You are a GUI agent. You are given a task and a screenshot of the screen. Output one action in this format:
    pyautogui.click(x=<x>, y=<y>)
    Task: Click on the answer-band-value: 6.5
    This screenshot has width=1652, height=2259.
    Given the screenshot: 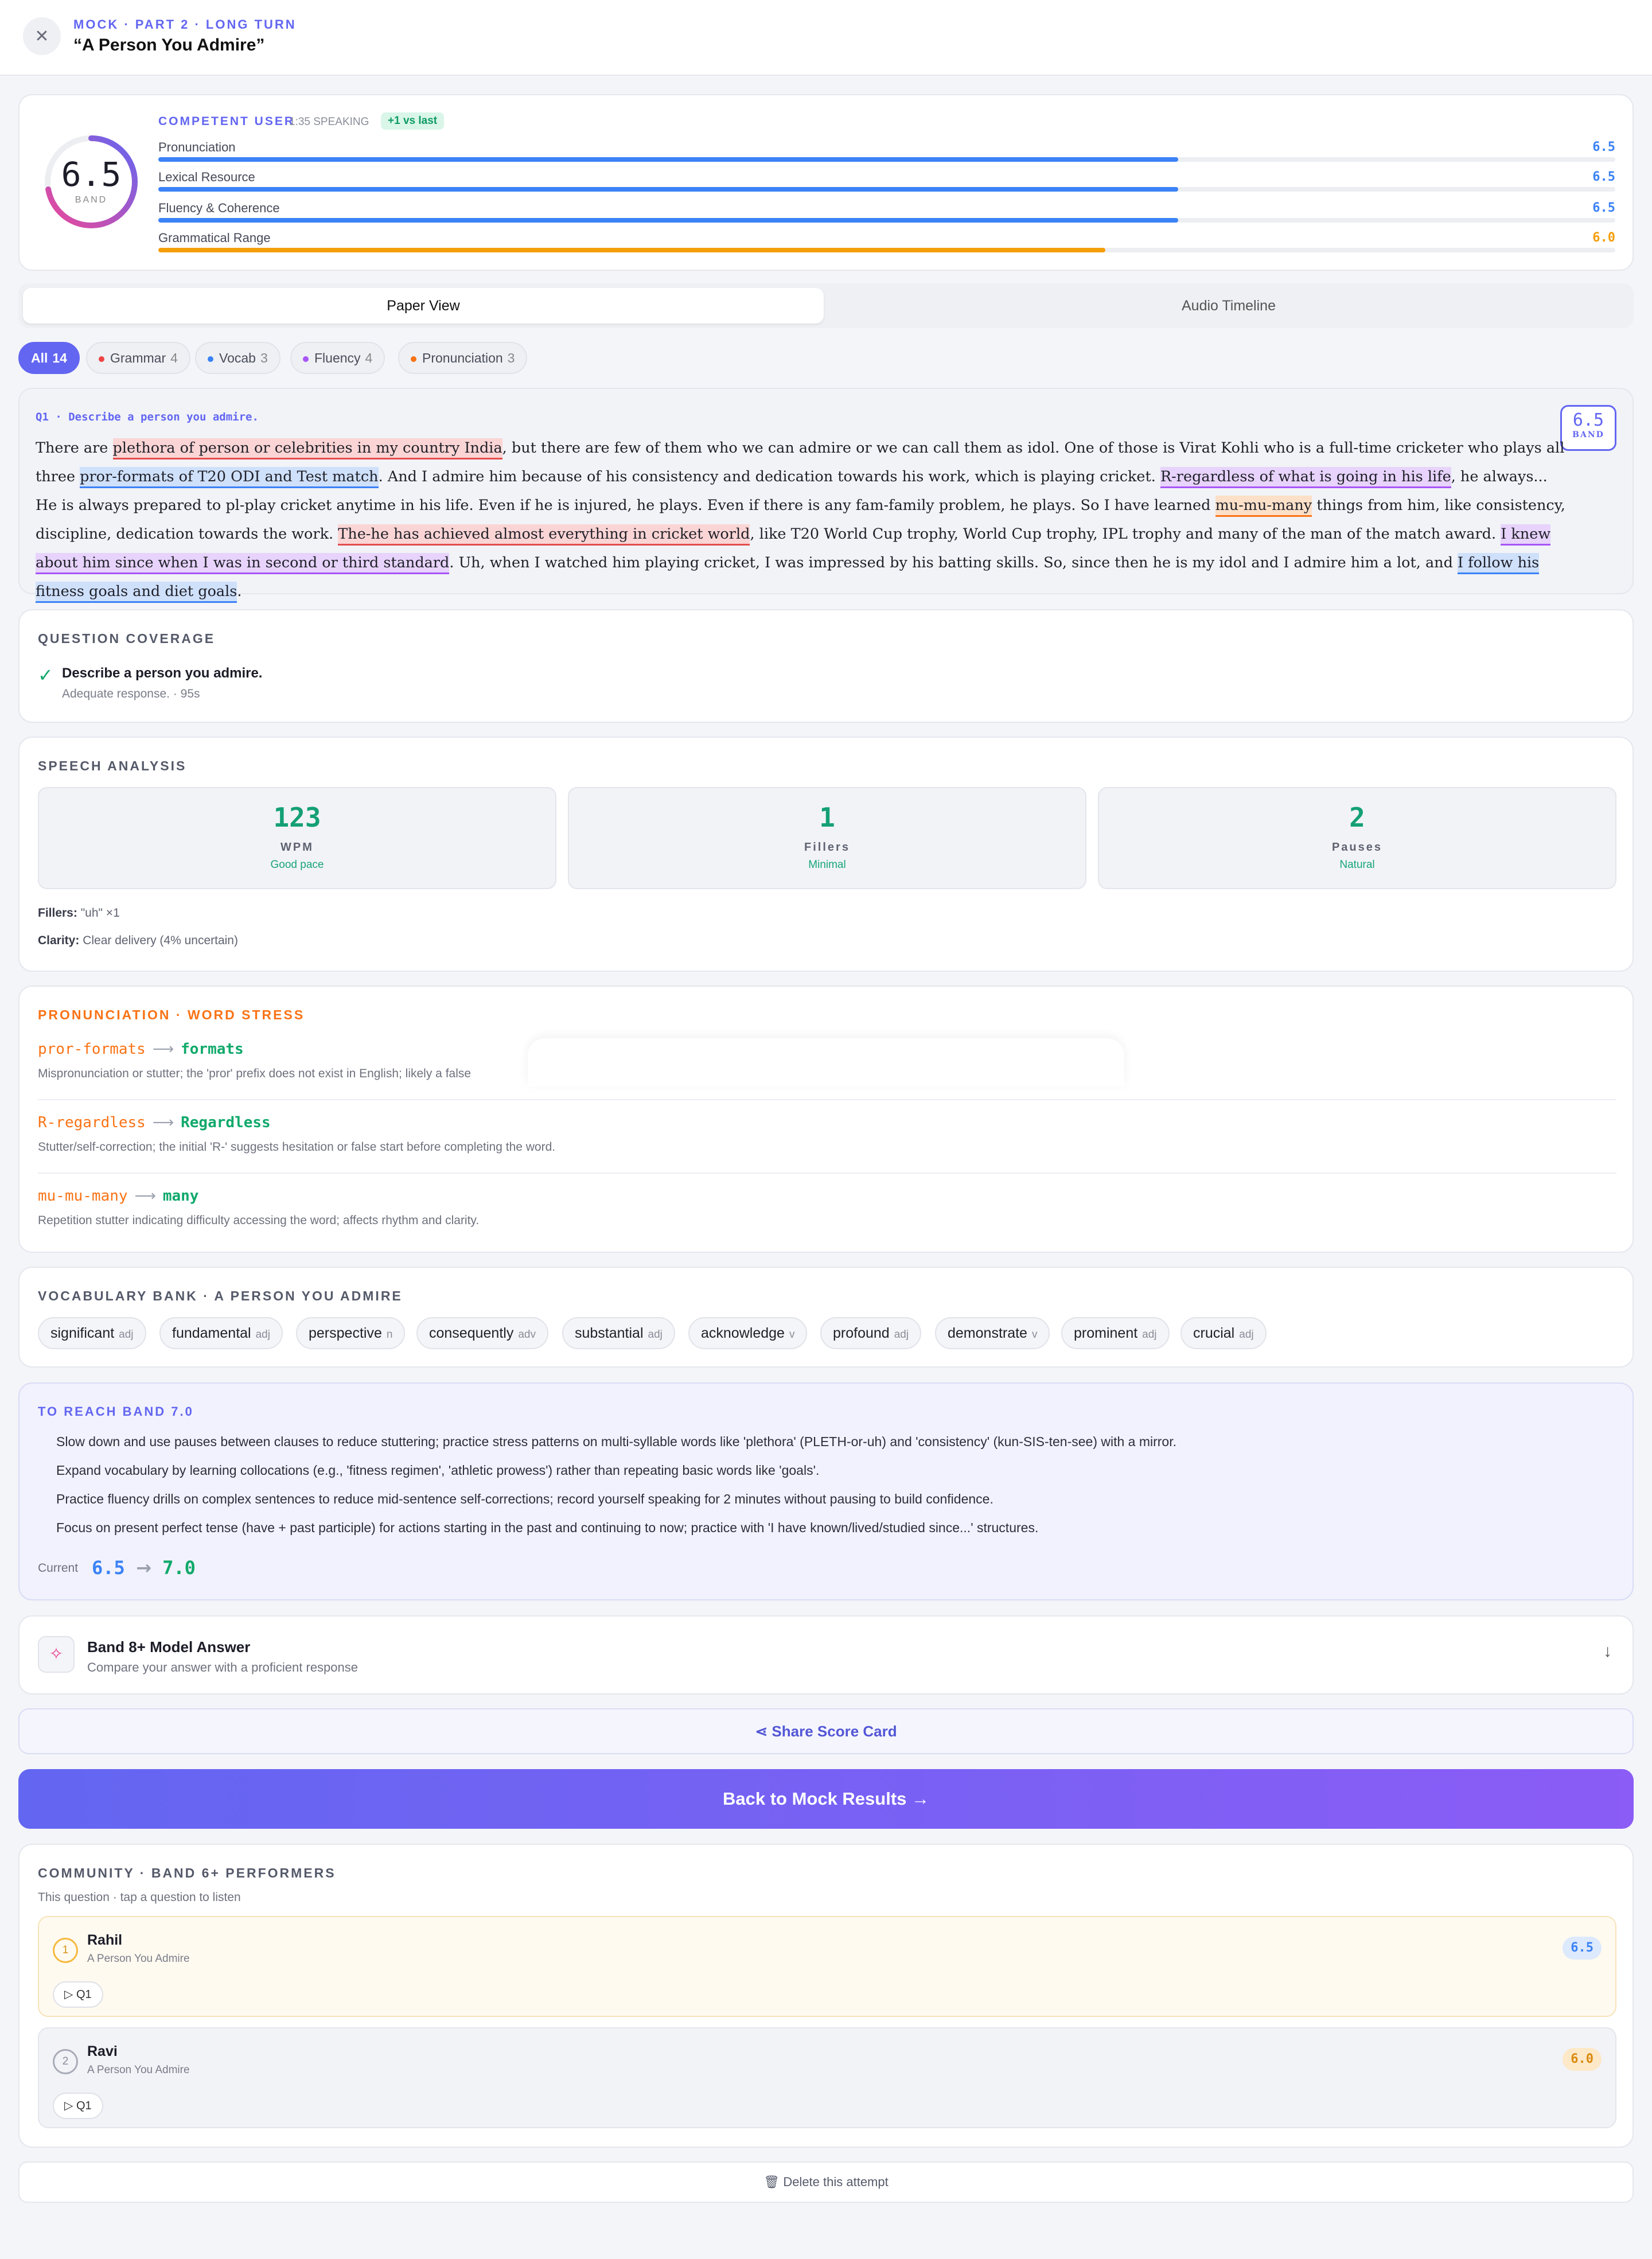 What is the action you would take?
    pyautogui.click(x=1588, y=420)
    